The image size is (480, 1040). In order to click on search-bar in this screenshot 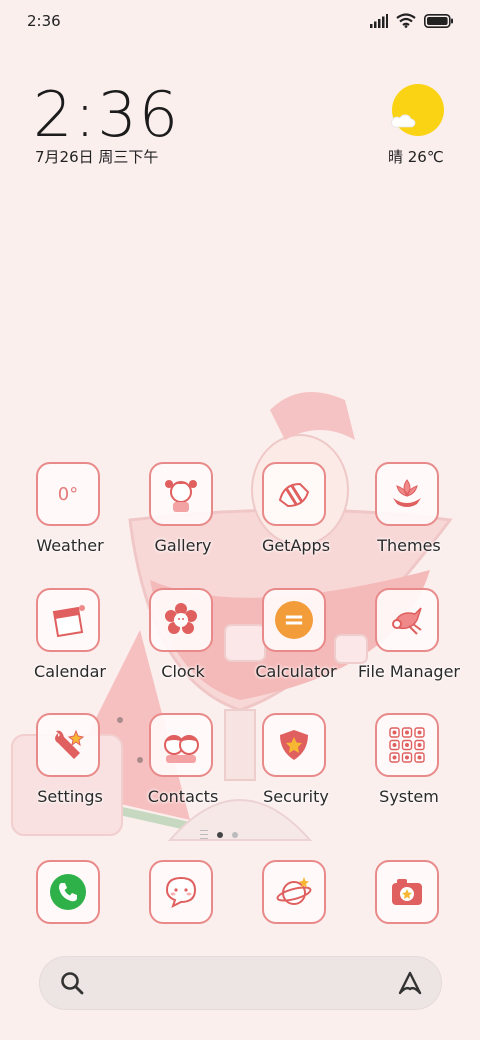, I will do `click(240, 984)`.